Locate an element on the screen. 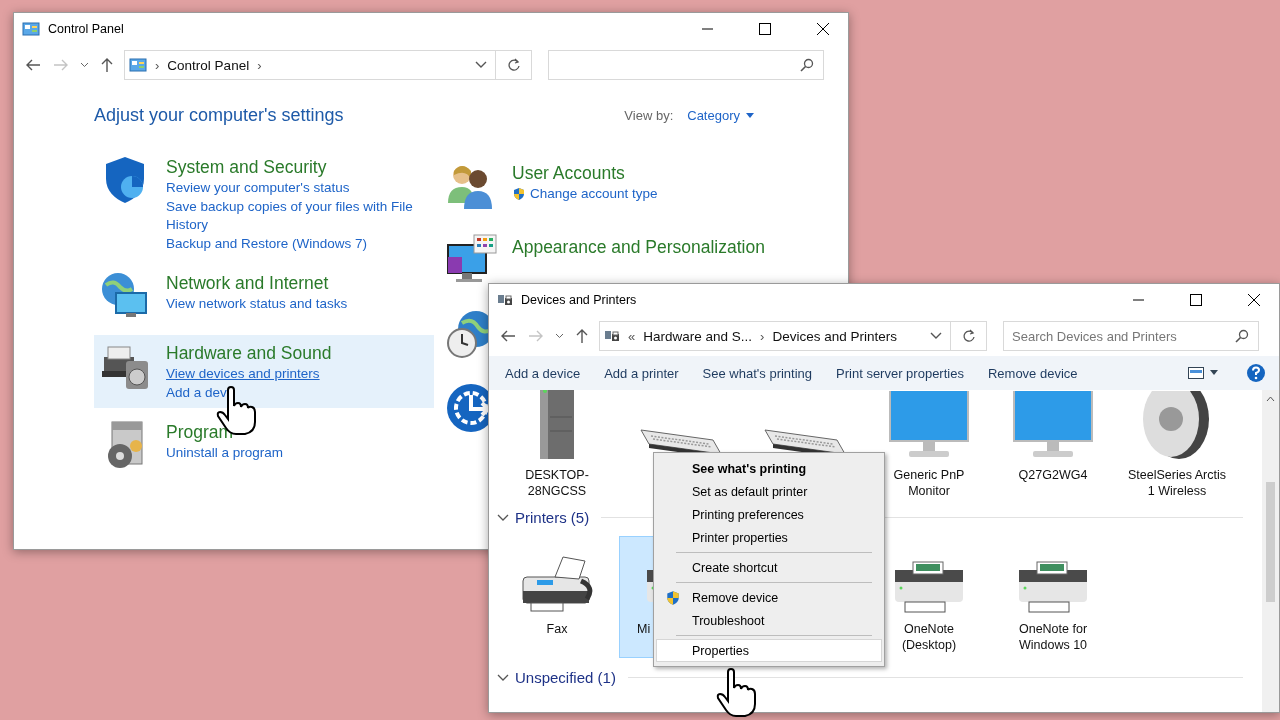 This screenshot has height=720, width=1280. device-label: Fax is located at coordinates (557, 629).